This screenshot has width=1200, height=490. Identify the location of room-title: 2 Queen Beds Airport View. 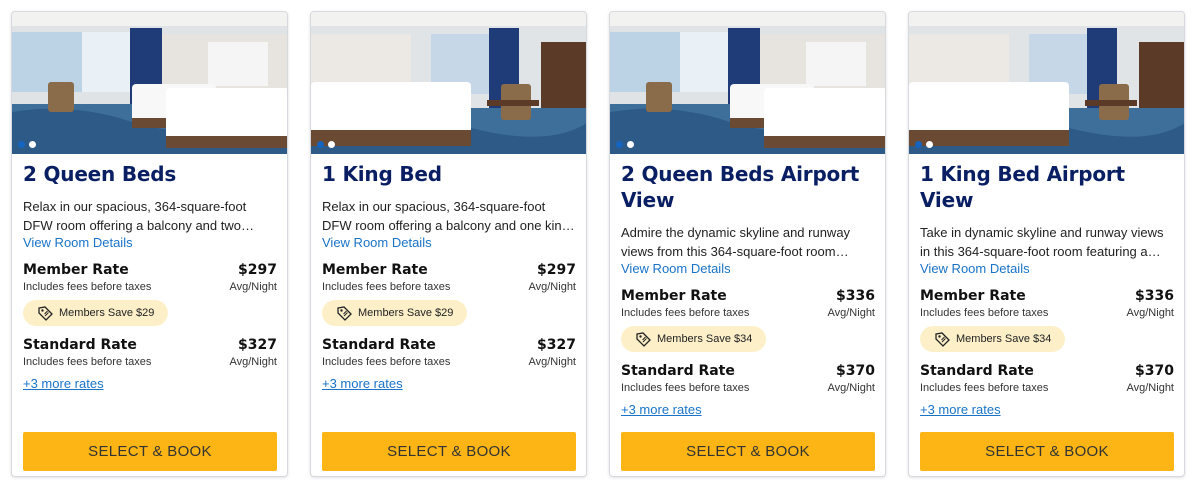
(740, 187).